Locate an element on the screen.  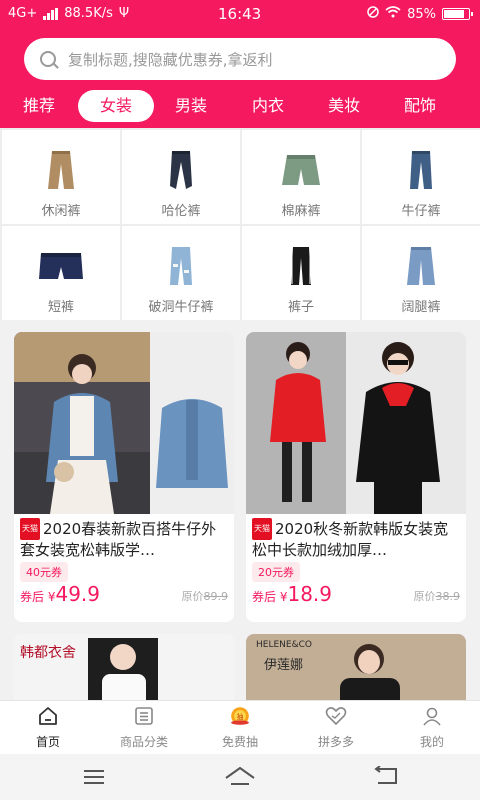
nav-label: 首页 is located at coordinates (47, 742).